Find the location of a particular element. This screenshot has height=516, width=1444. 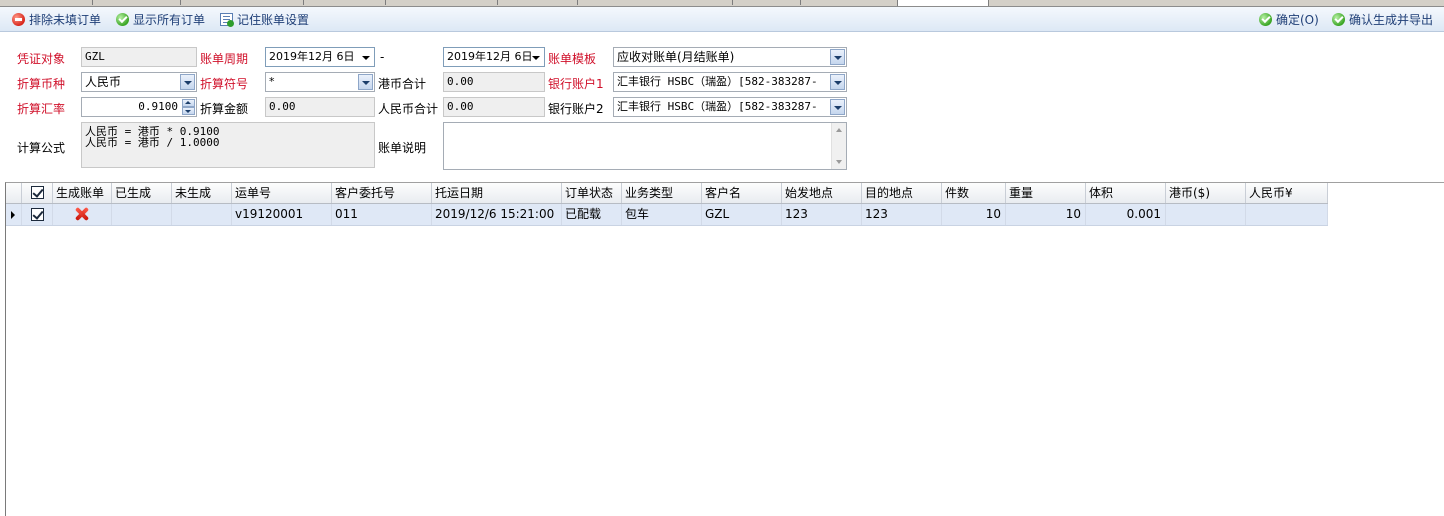

hkd-cell is located at coordinates (1206, 214).